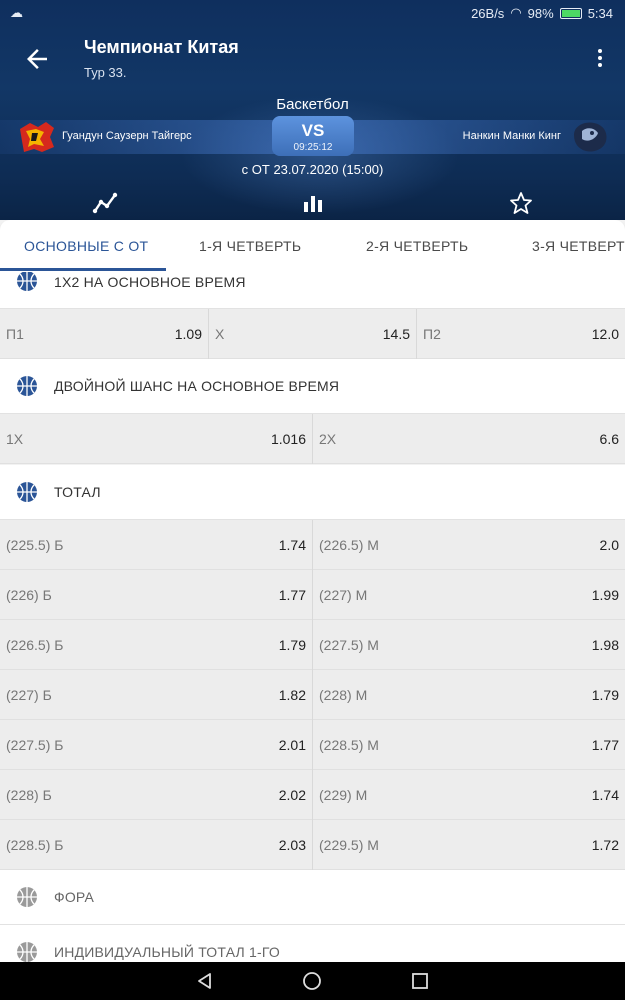  I want to click on odd-cell: (228) М 1.79, so click(469, 695).